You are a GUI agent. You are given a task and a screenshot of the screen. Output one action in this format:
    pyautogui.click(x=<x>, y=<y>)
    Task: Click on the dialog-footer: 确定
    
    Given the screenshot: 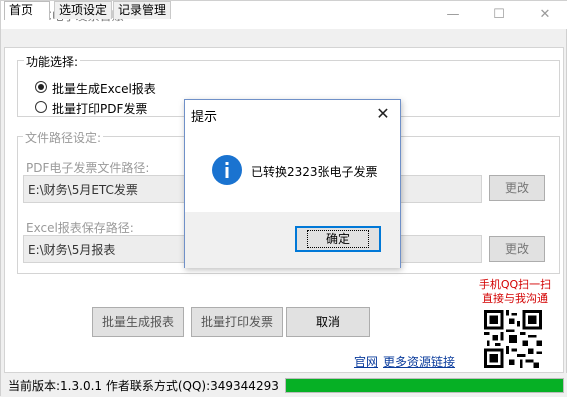 What is the action you would take?
    pyautogui.click(x=292, y=240)
    